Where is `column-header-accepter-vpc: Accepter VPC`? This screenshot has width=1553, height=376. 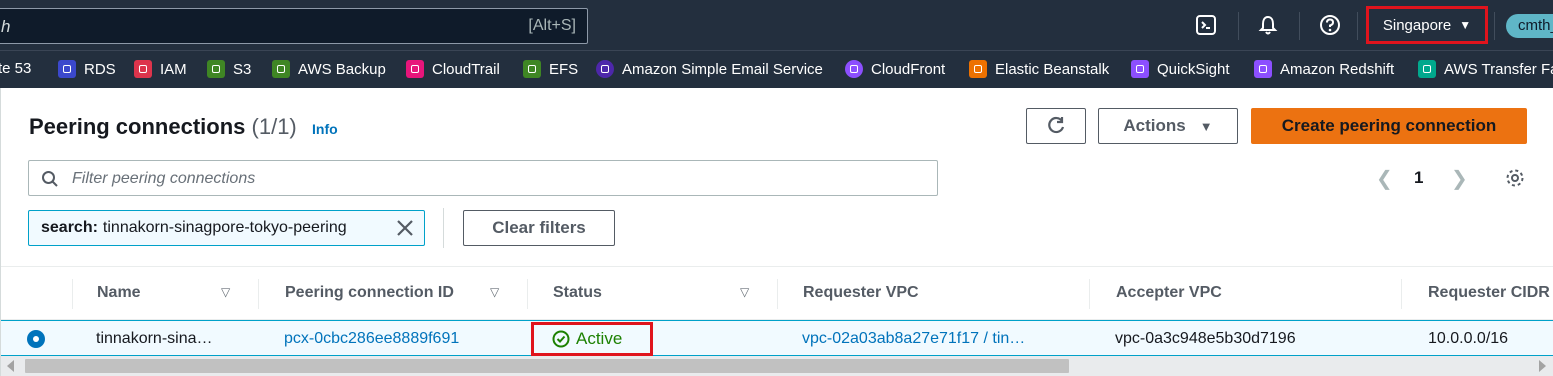 column-header-accepter-vpc: Accepter VPC is located at coordinates (1169, 293).